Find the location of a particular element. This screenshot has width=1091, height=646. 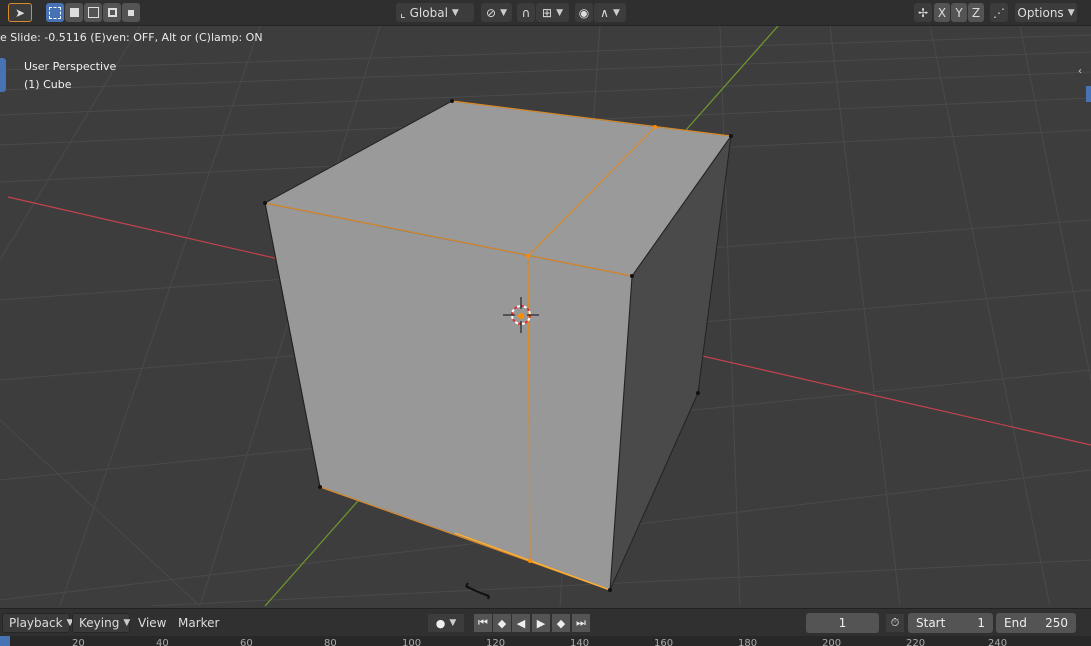

ruler-tick: 120 is located at coordinates (496, 642).